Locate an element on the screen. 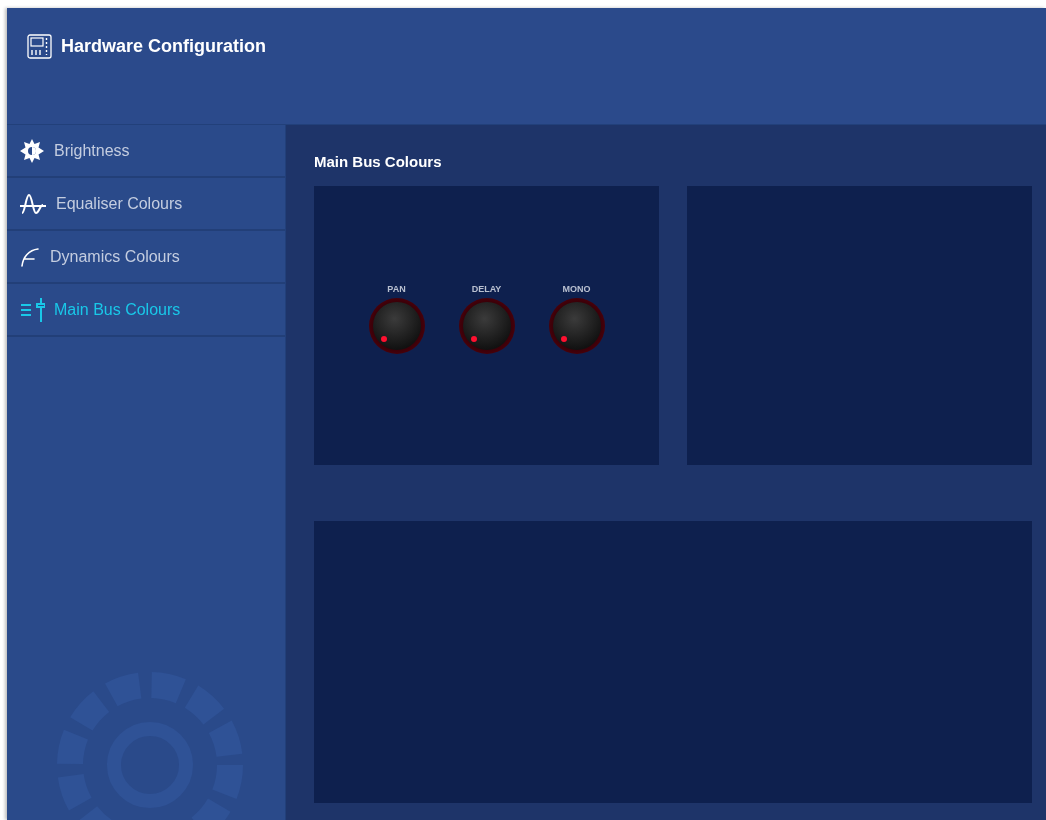  wave-icon is located at coordinates (33, 203).